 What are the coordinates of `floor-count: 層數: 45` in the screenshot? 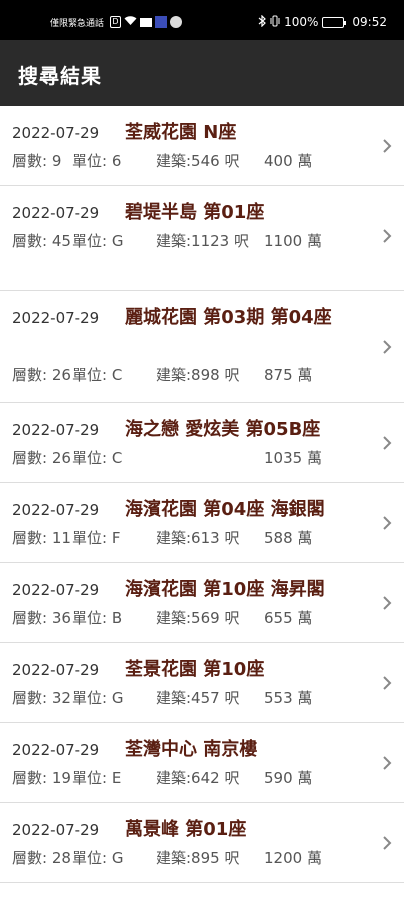 It's located at (41, 241).